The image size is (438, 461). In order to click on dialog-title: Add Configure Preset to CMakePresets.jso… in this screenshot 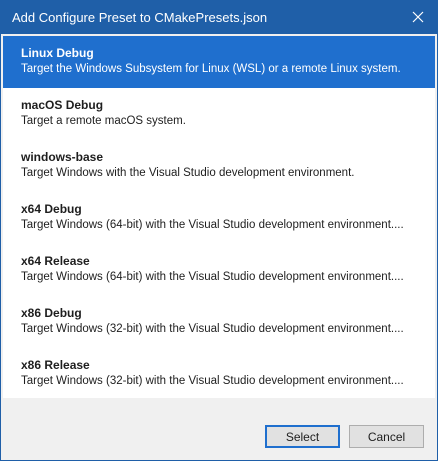, I will do `click(140, 17)`.